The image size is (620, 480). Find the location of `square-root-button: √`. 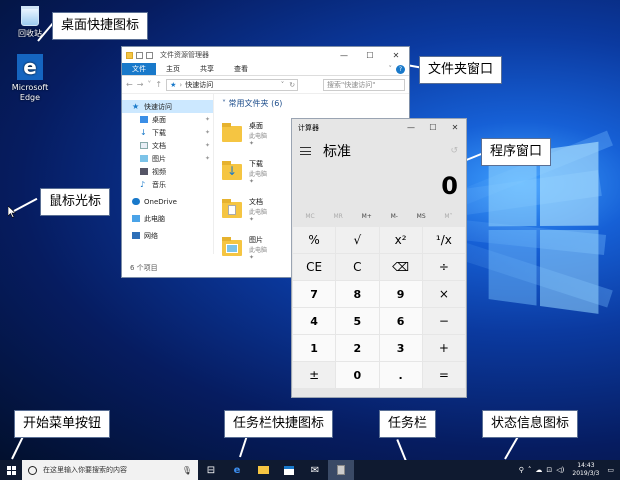

square-root-button: √ is located at coordinates (357, 240).